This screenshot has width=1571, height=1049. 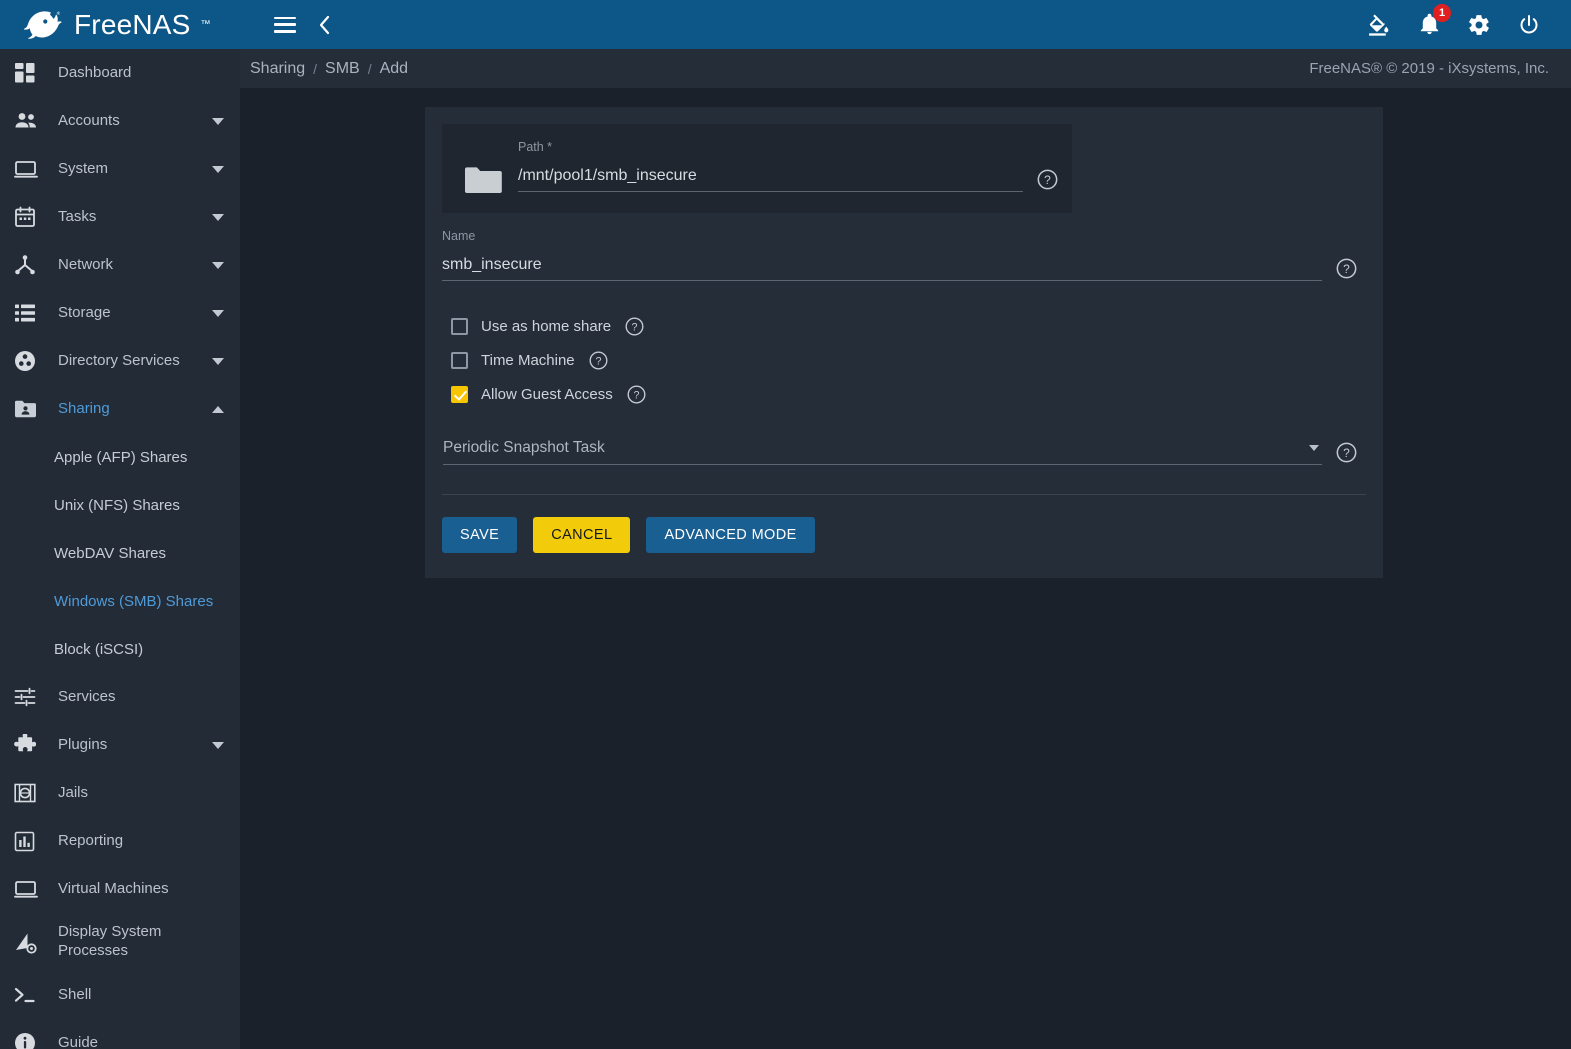 What do you see at coordinates (30, 745) in the screenshot?
I see `puzzle-piece-icon` at bounding box center [30, 745].